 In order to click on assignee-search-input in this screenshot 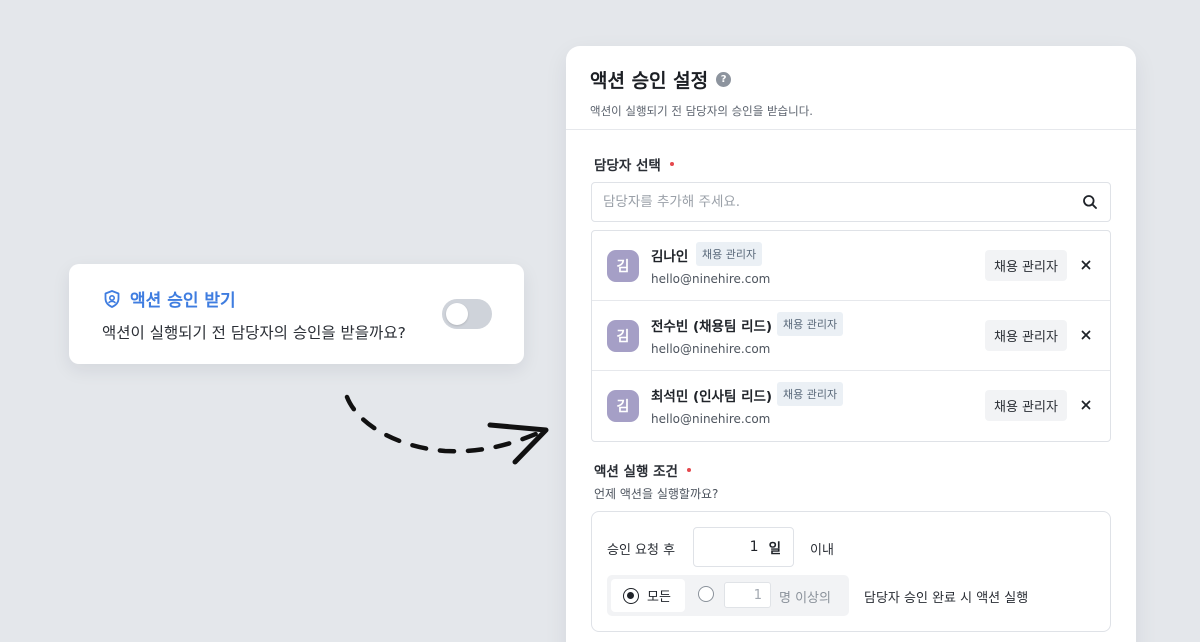, I will do `click(838, 202)`.